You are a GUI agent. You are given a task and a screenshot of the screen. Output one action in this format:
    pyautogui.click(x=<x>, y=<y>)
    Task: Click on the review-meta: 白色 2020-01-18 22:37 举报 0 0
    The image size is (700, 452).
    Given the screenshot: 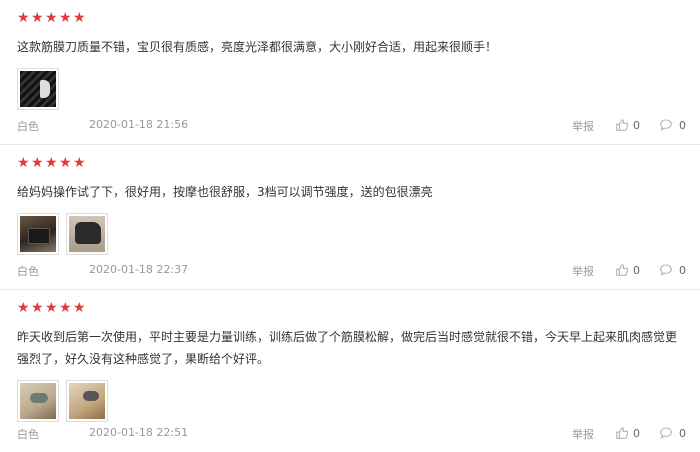 What is the action you would take?
    pyautogui.click(x=351, y=271)
    